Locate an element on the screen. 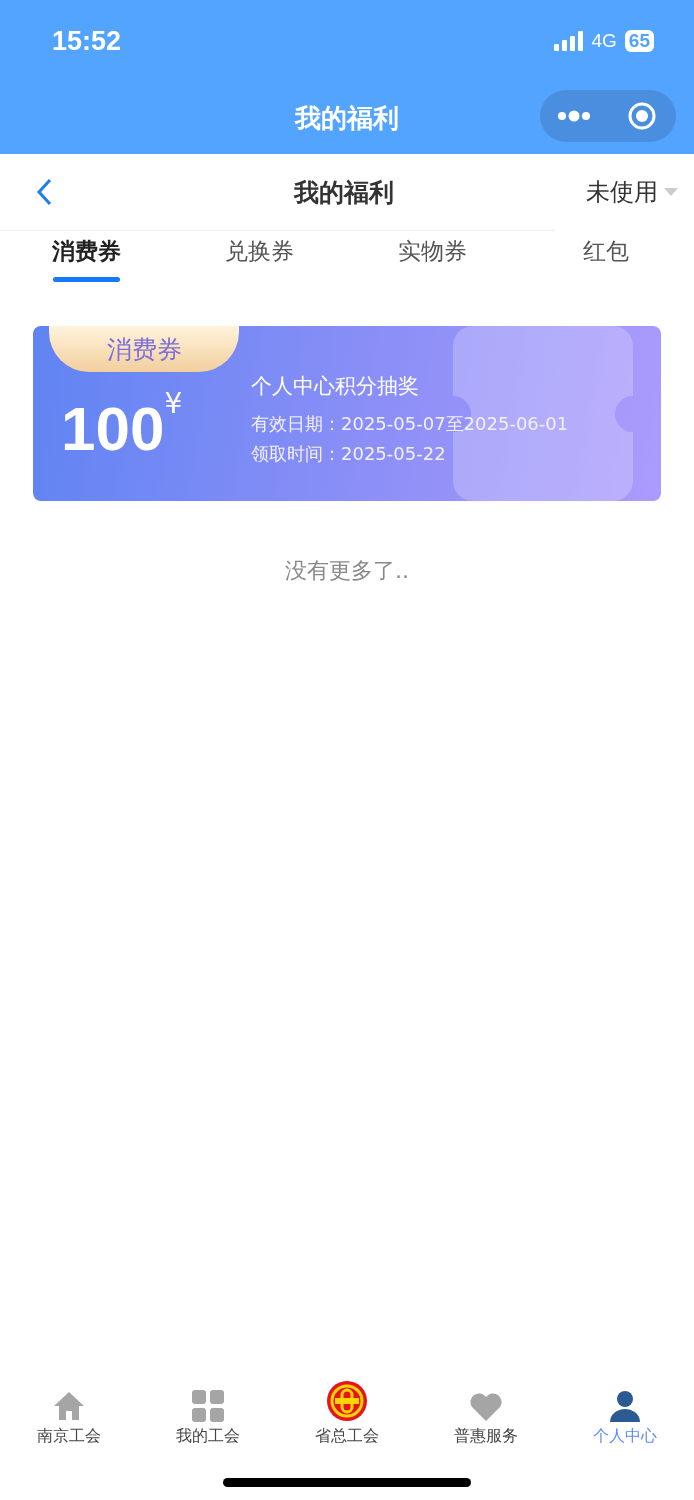  page-title: 我的福利 is located at coordinates (344, 192).